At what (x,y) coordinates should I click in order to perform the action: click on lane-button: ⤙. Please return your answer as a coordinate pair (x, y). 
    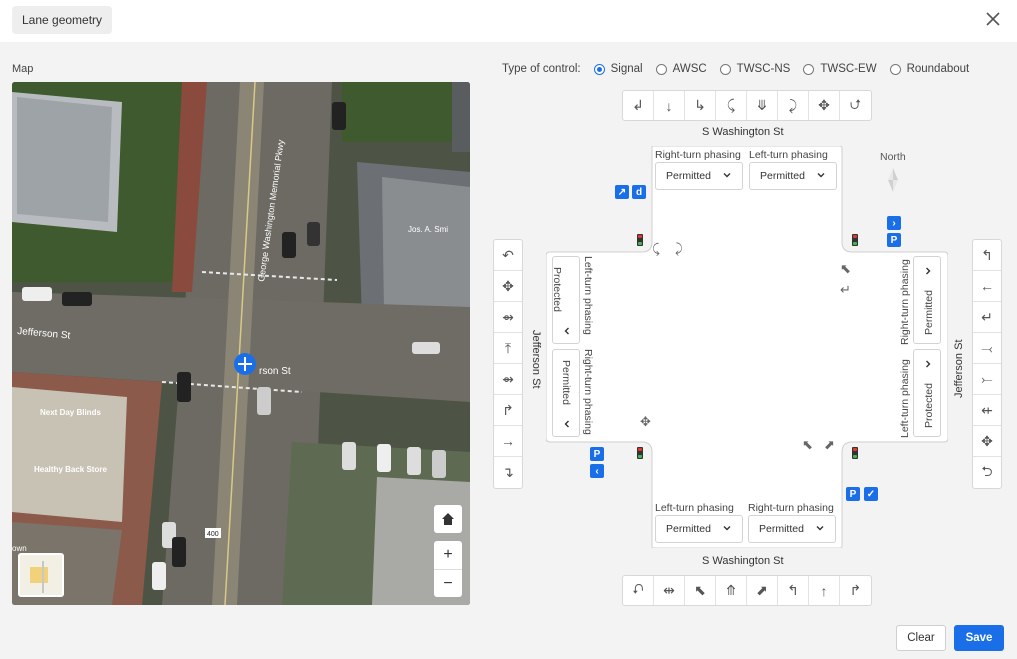
    Looking at the image, I should click on (987, 348).